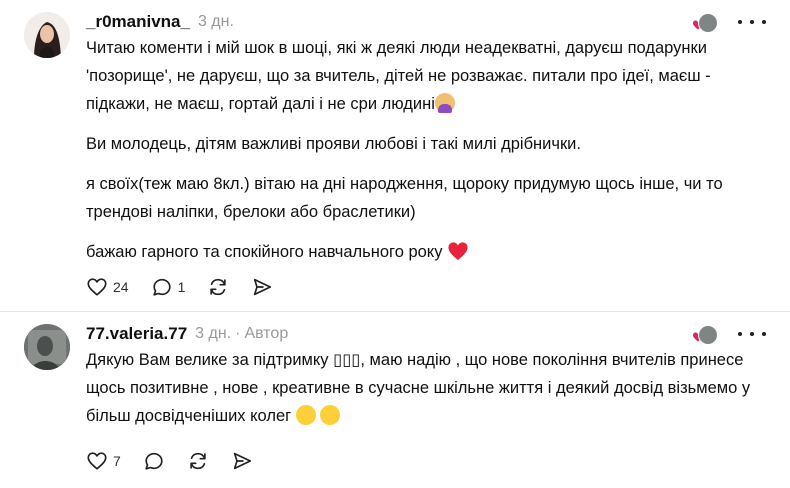  What do you see at coordinates (180, 461) in the screenshot?
I see `comment-actions: 7` at bounding box center [180, 461].